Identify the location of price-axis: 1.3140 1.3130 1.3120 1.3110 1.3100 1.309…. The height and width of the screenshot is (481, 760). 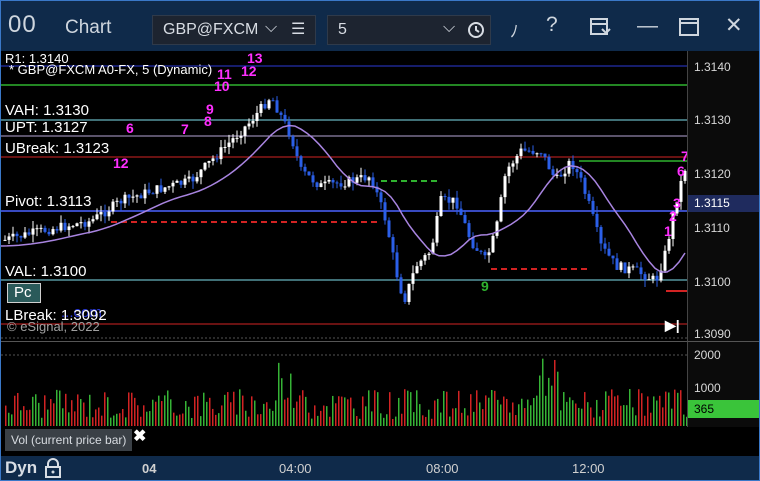
(723, 196).